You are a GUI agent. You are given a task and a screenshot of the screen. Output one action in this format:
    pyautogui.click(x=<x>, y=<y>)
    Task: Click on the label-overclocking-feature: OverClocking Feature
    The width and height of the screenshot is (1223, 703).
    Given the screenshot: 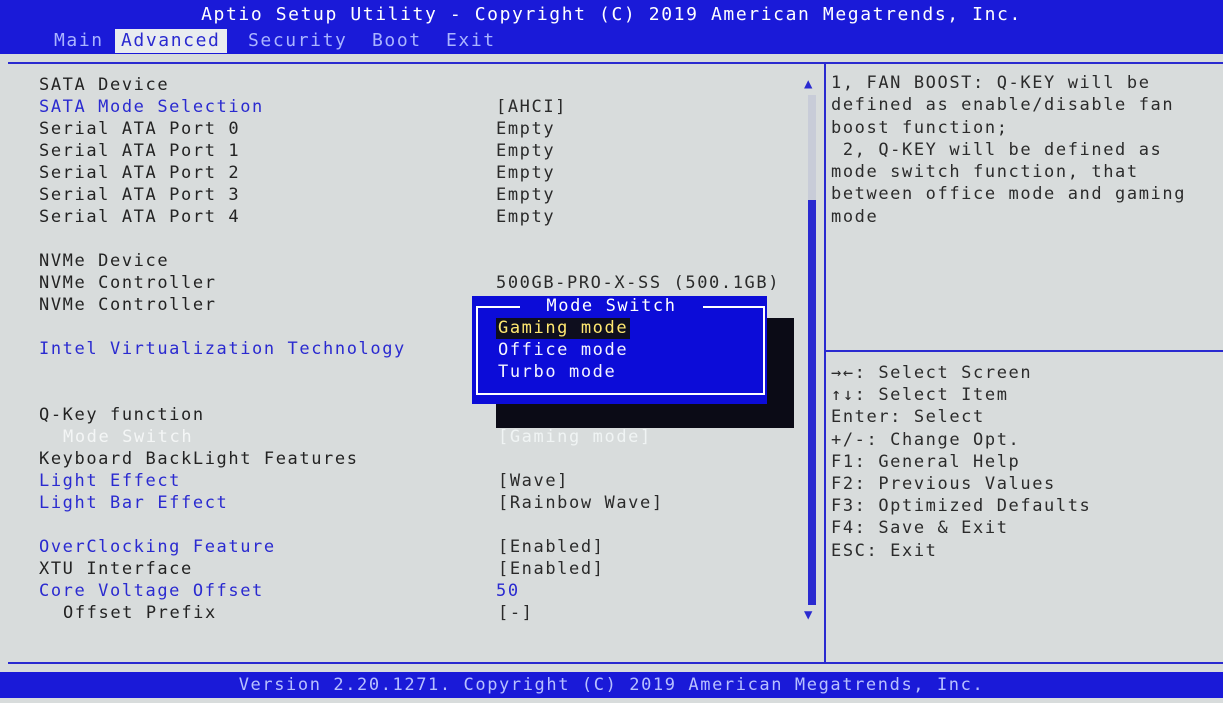 What is the action you would take?
    pyautogui.click(x=157, y=547)
    